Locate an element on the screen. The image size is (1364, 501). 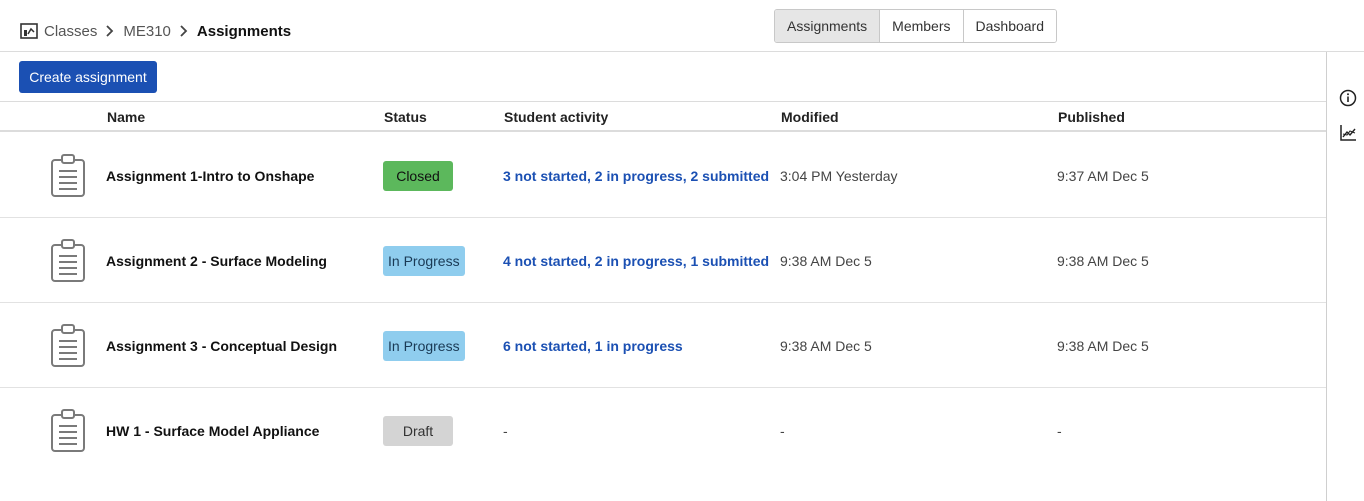
create-assignment-button: Create assignment is located at coordinates (88, 77).